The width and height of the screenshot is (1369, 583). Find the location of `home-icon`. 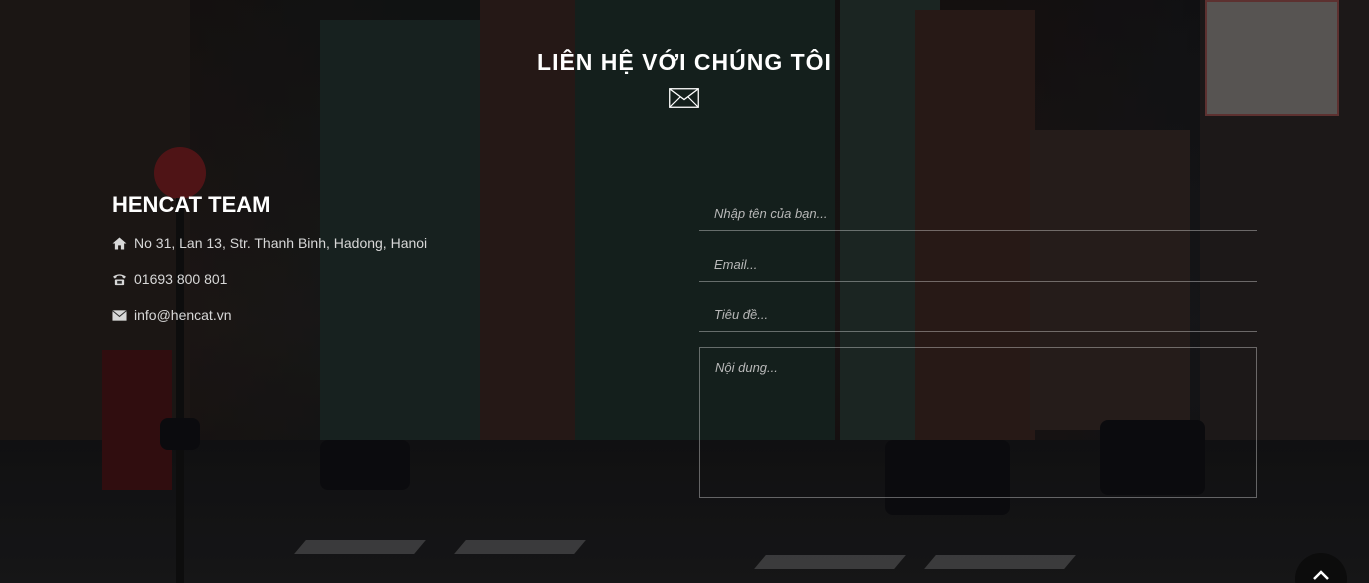

home-icon is located at coordinates (119, 243).